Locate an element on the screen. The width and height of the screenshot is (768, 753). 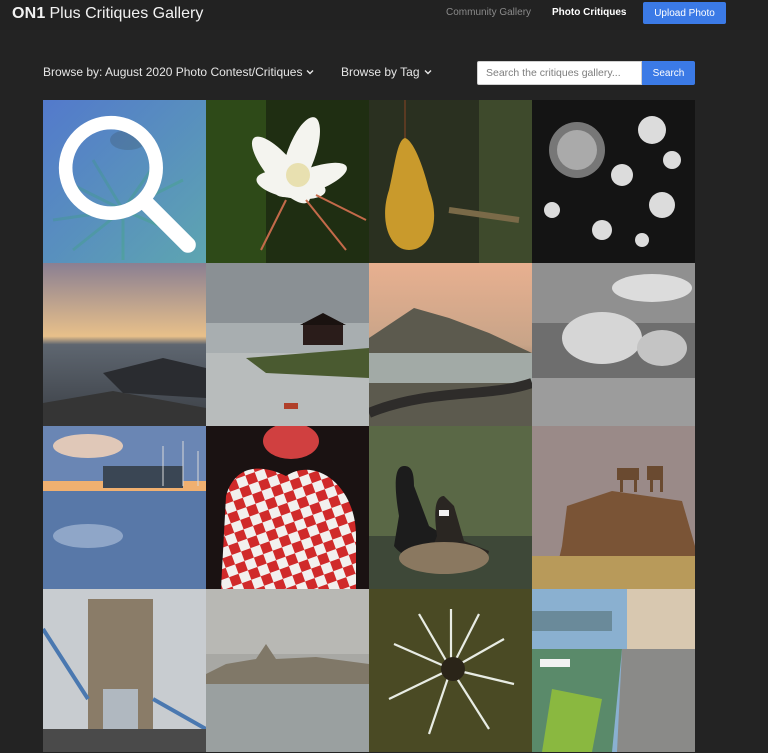
search-button: Search is located at coordinates (668, 73).